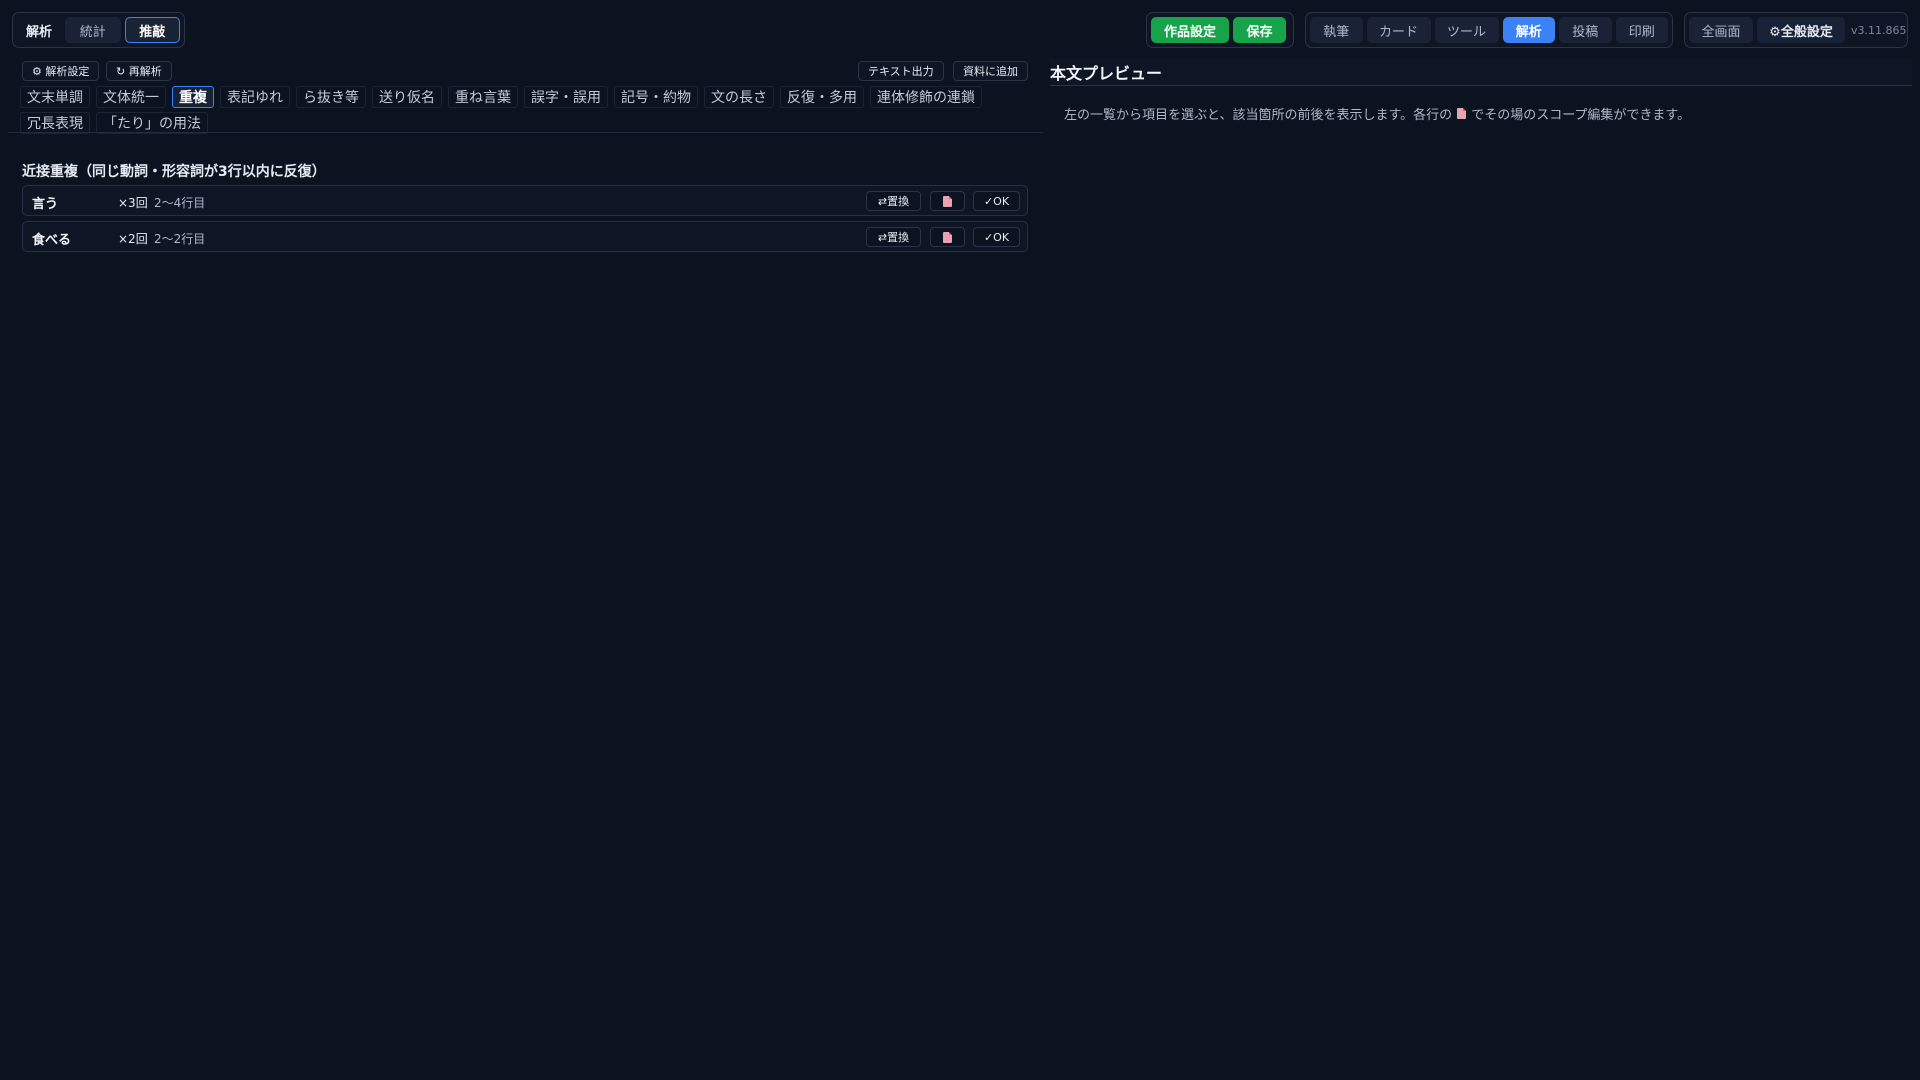 The image size is (1920, 1080). I want to click on window-actions: 全画面 ⚙全般設定 v3.11.865, so click(1796, 30).